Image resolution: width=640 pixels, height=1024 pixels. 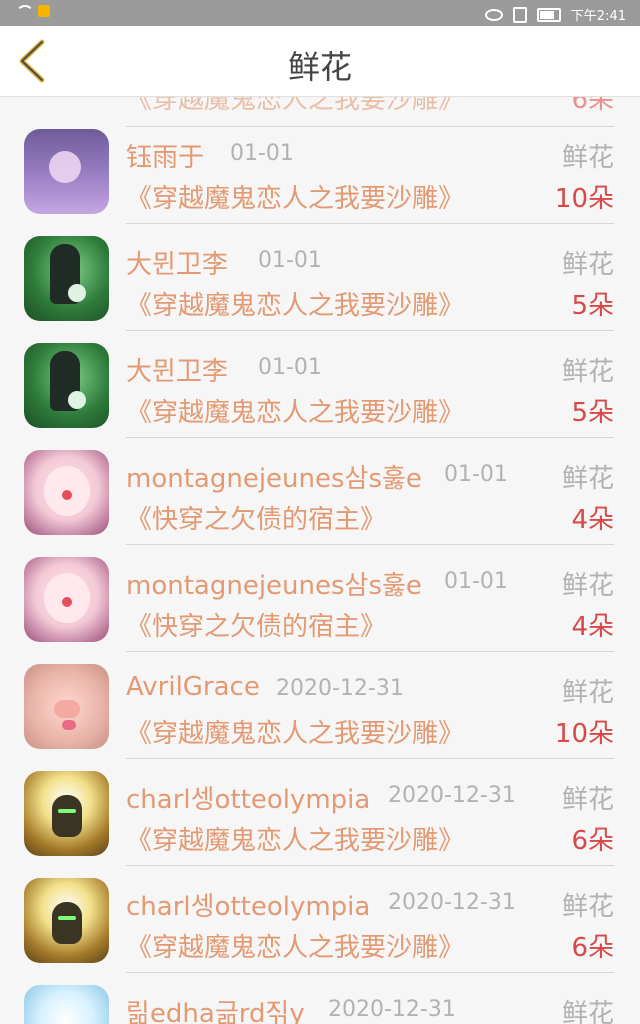 What do you see at coordinates (65, 167) in the screenshot?
I see `moon-icon` at bounding box center [65, 167].